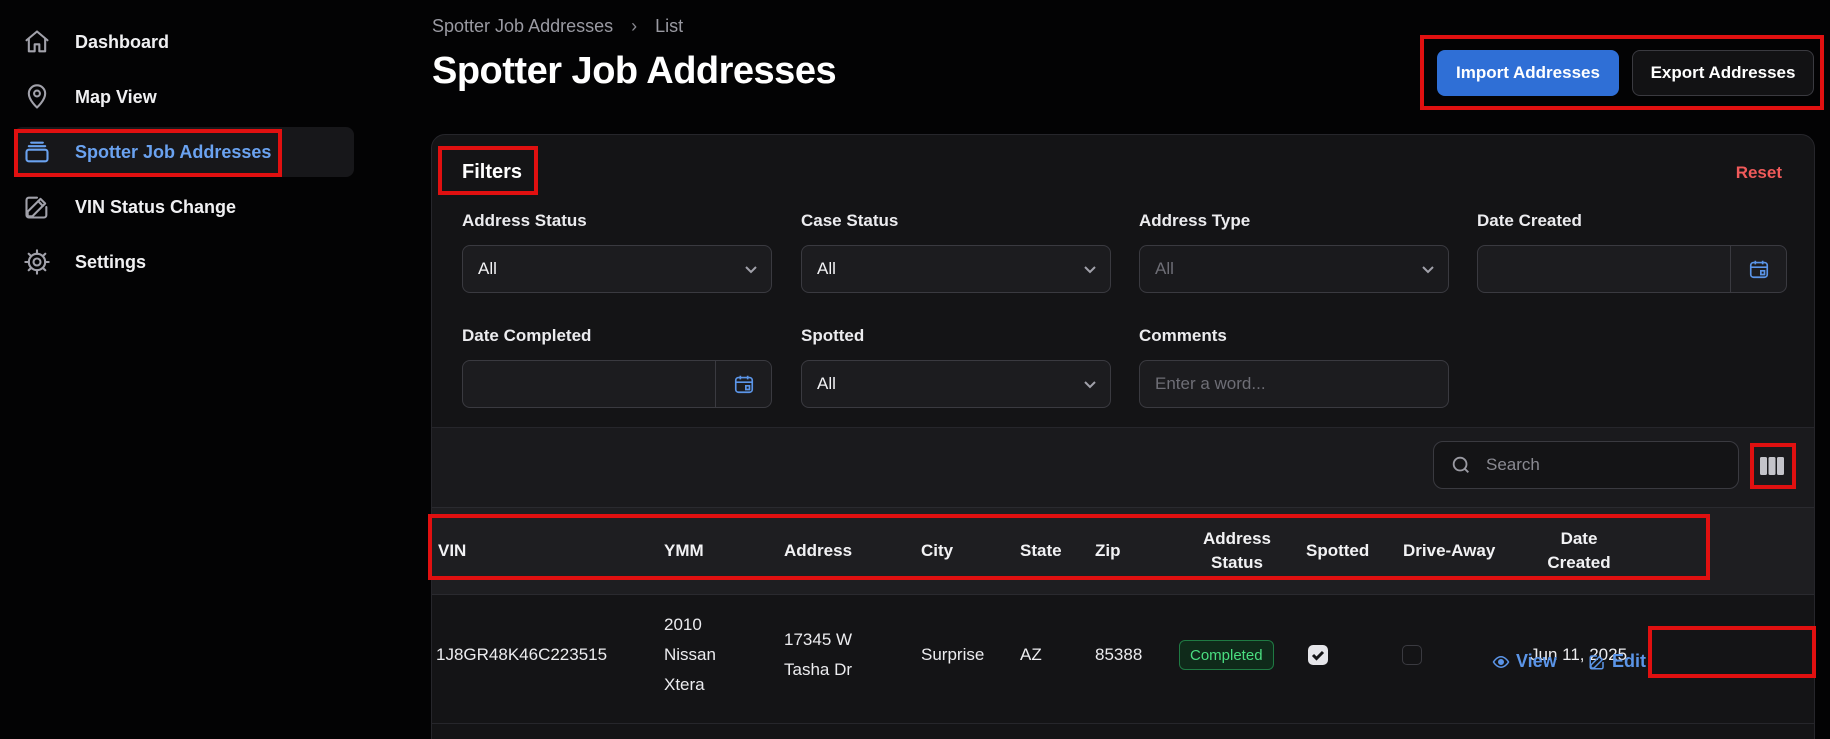 This screenshot has height=739, width=1830. Describe the element at coordinates (634, 26) in the screenshot. I see `chevron-right-icon: ›` at that location.